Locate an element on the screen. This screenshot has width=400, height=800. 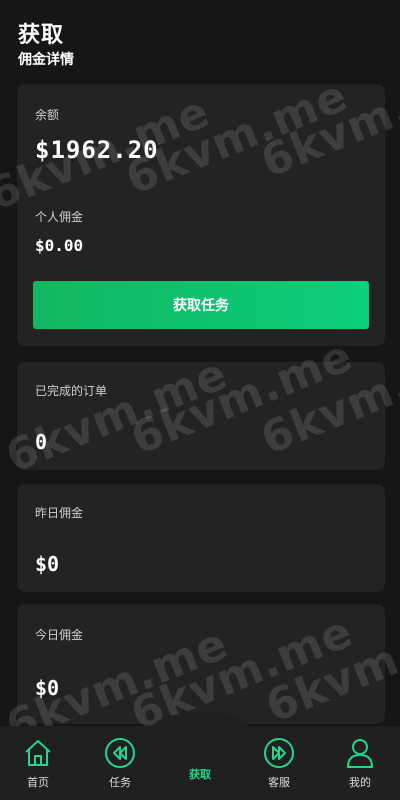
tab-get-label: 获取 is located at coordinates (200, 774).